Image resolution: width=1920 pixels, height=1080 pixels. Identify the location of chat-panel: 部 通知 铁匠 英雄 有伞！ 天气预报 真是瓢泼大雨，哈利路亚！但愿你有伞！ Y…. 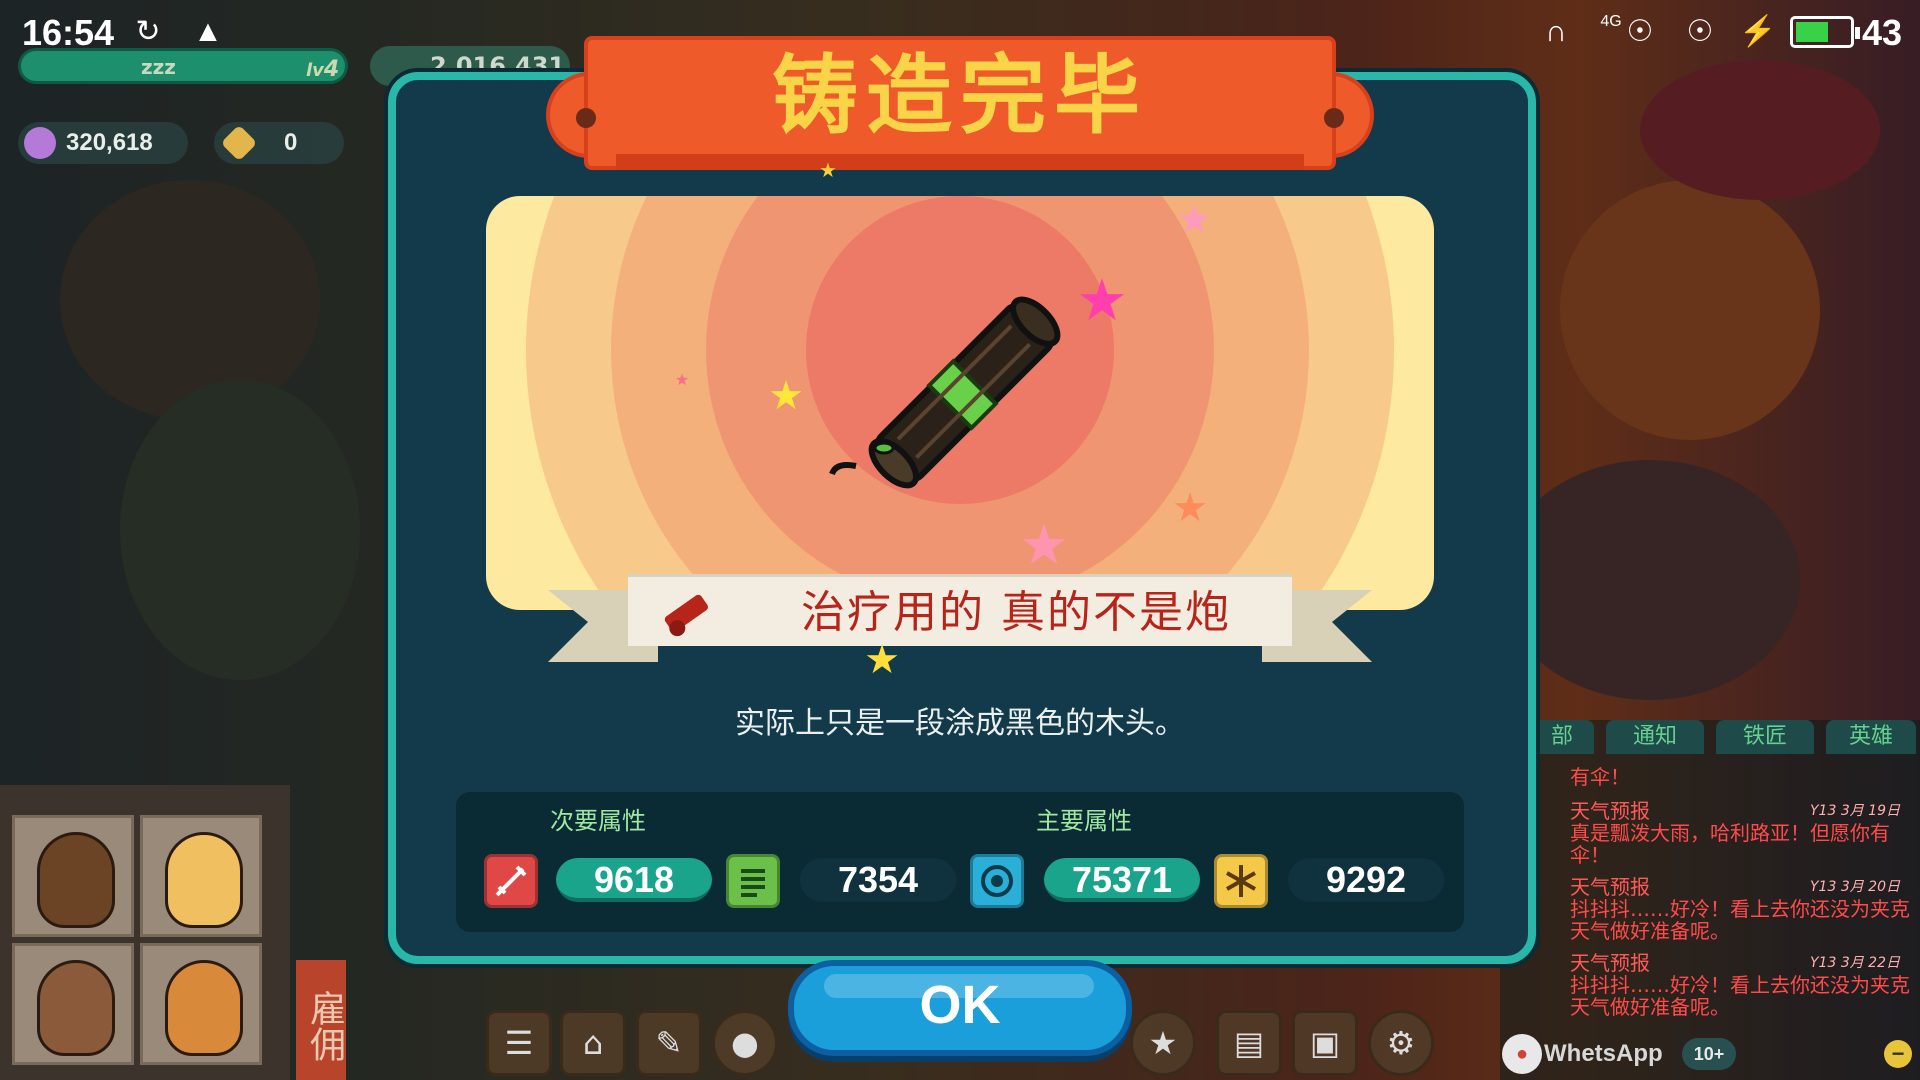
(1710, 900).